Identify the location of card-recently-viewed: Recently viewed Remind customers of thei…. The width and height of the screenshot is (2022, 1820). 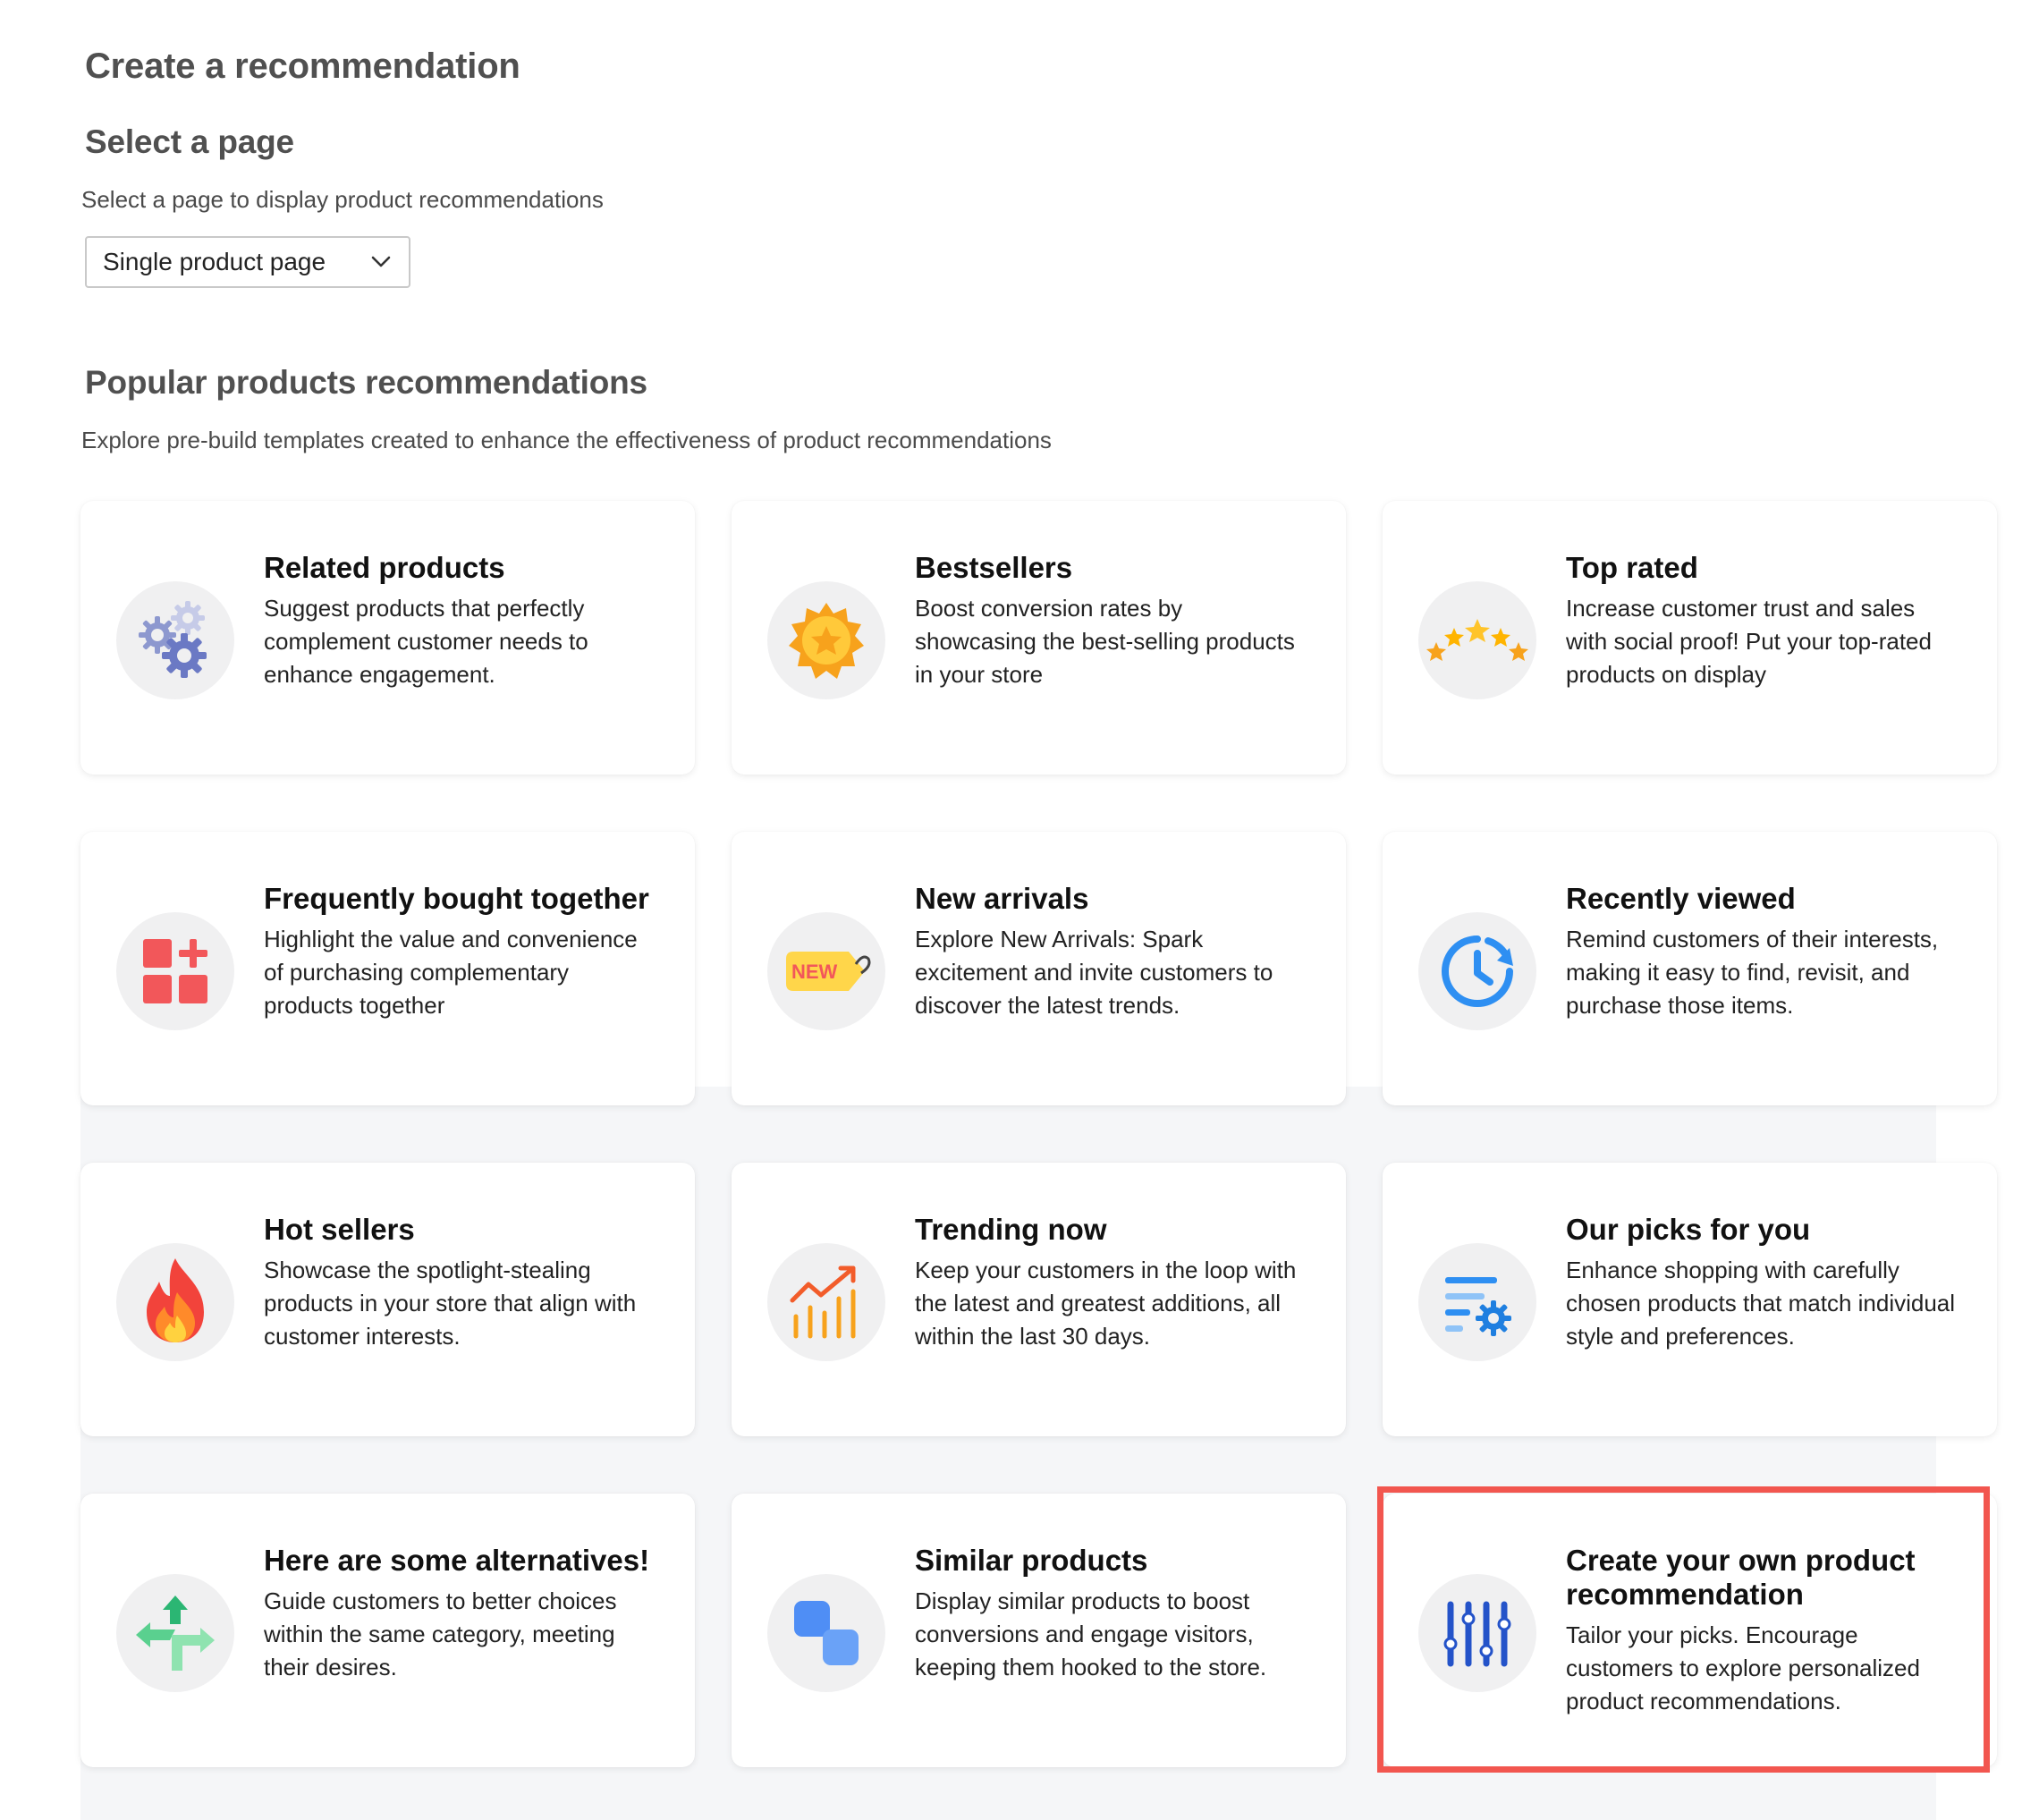
(1690, 968).